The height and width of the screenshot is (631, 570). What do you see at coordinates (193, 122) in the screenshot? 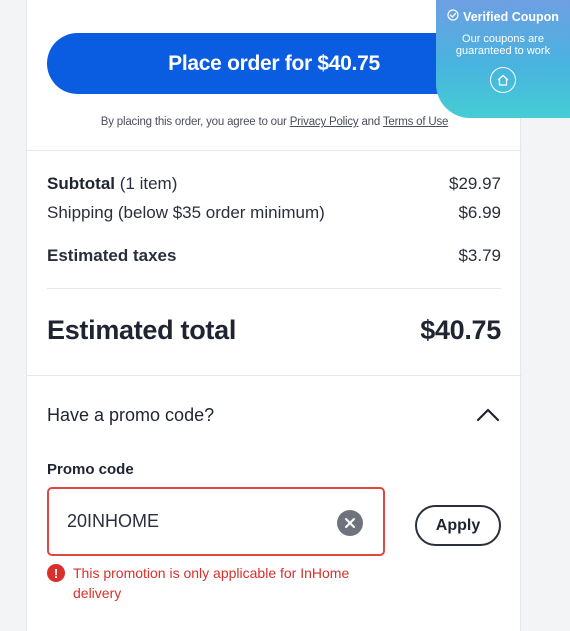
I see `legal-prefix: By placing this order, you agree to our` at bounding box center [193, 122].